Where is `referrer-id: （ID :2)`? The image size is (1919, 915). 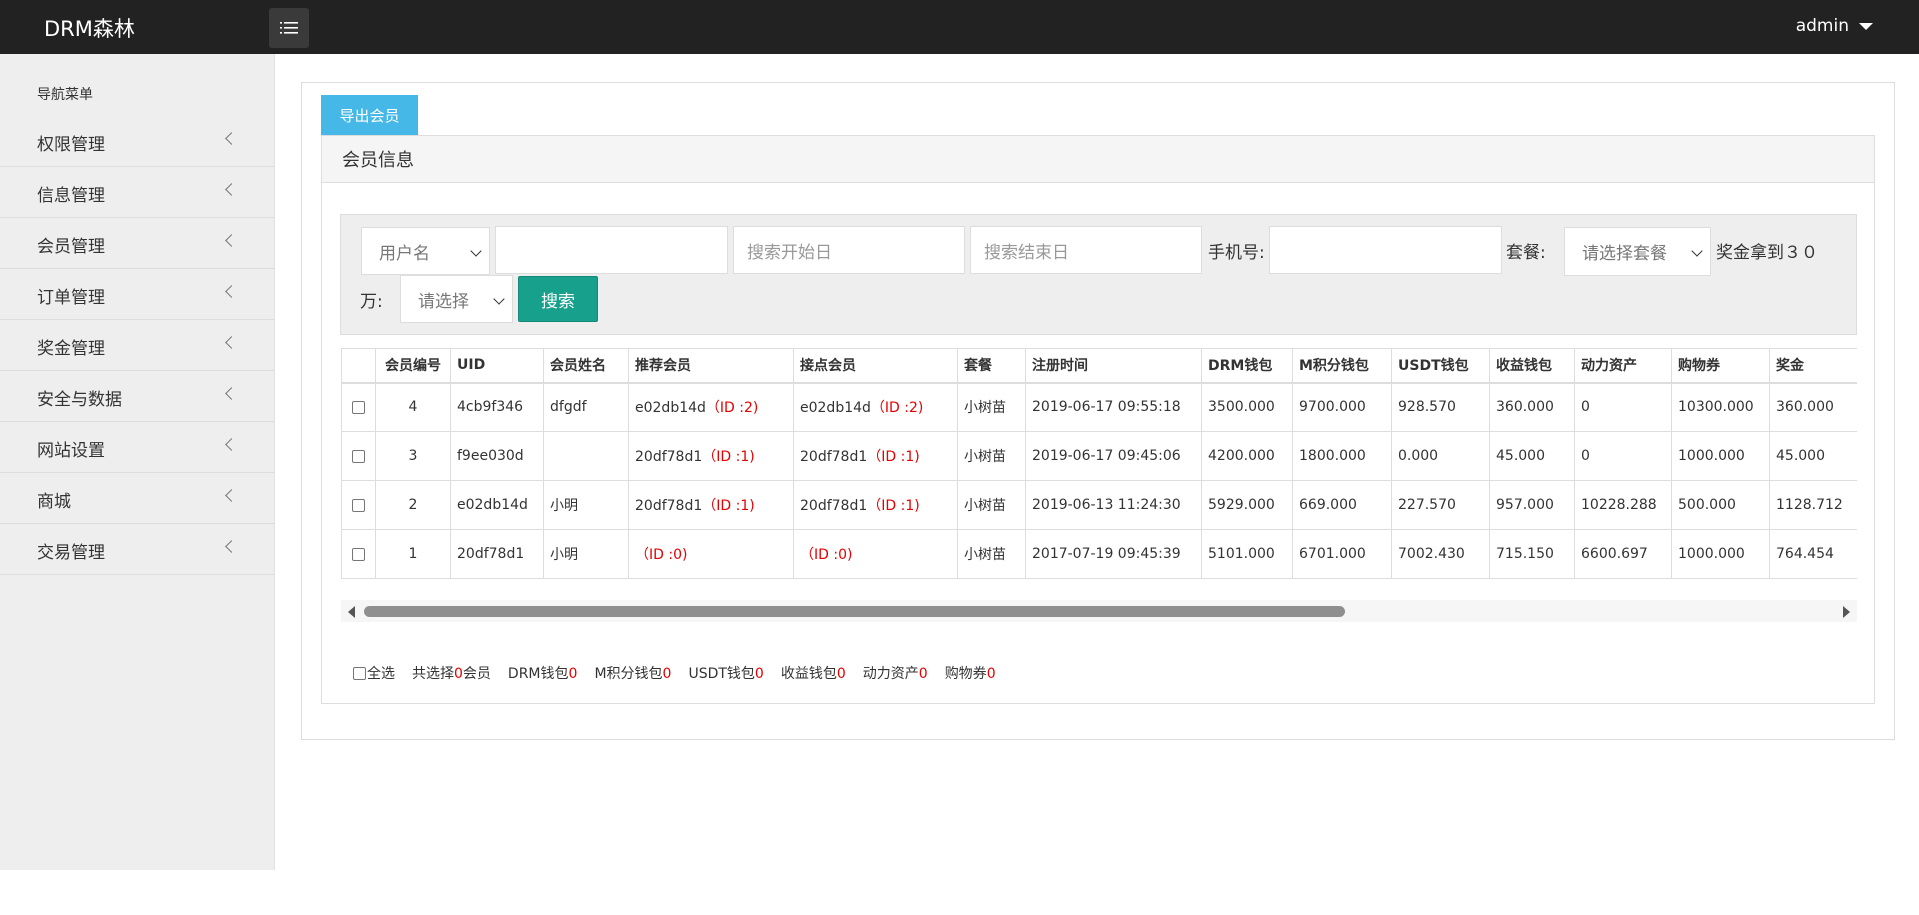 referrer-id: （ID :2) is located at coordinates (732, 408).